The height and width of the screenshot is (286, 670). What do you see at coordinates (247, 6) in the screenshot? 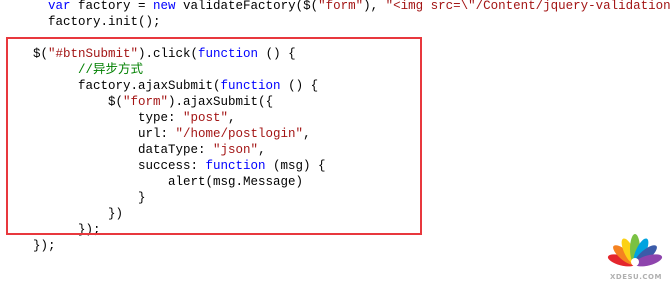
I see `code-token: validateFactory($(` at bounding box center [247, 6].